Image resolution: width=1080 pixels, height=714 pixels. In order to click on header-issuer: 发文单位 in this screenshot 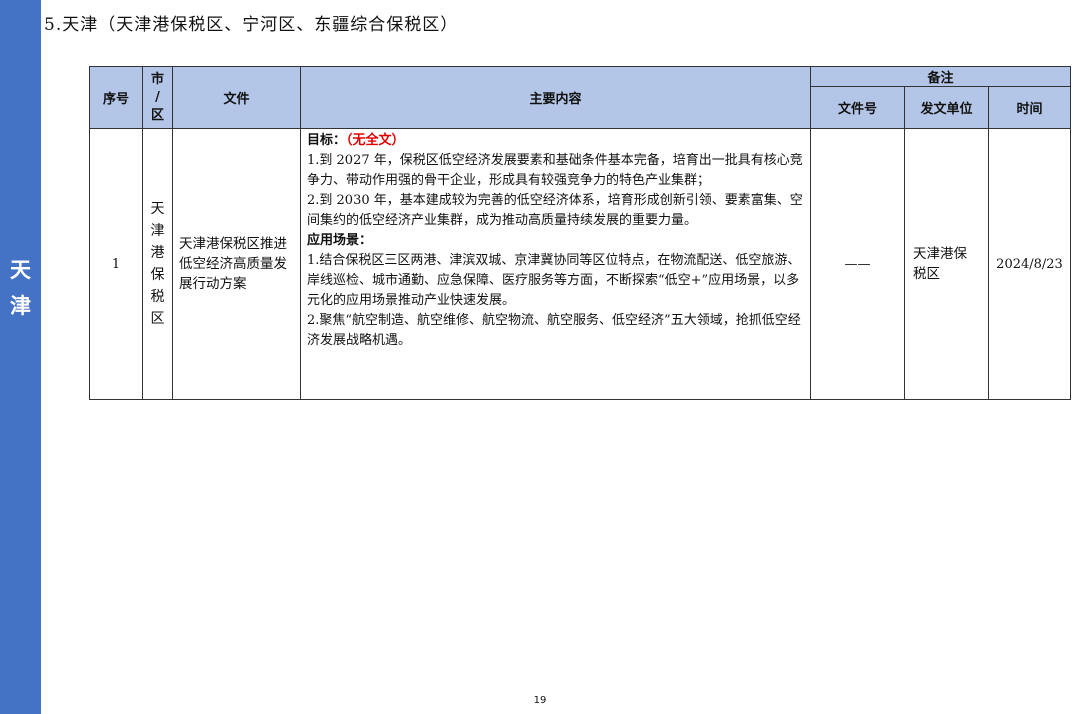, I will do `click(946, 107)`.